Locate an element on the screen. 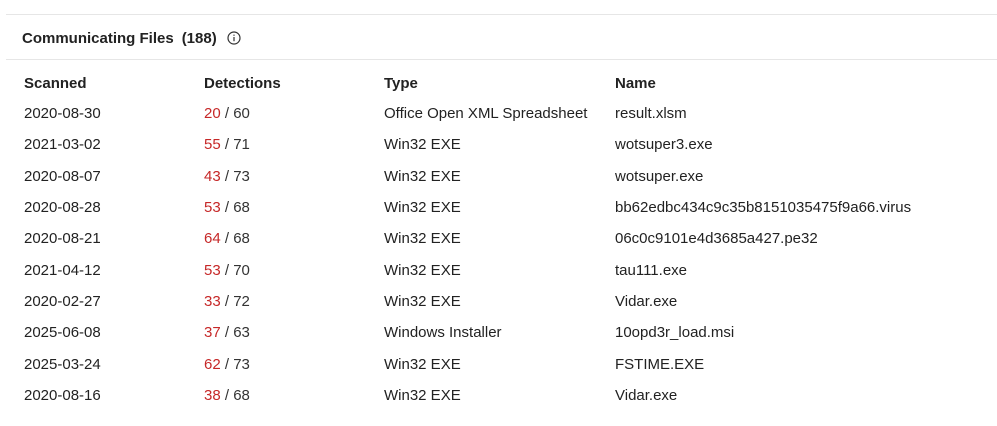 The image size is (997, 426). cell-detections: 55 / 71 is located at coordinates (294, 144).